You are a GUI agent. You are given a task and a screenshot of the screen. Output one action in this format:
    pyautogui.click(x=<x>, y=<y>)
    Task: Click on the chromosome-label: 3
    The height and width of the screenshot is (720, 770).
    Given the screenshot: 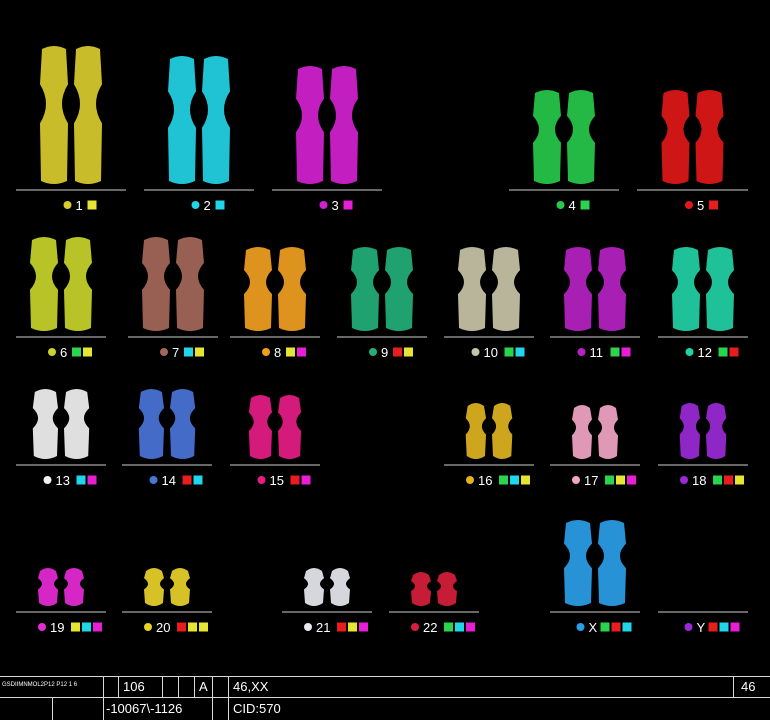 What is the action you would take?
    pyautogui.click(x=335, y=205)
    